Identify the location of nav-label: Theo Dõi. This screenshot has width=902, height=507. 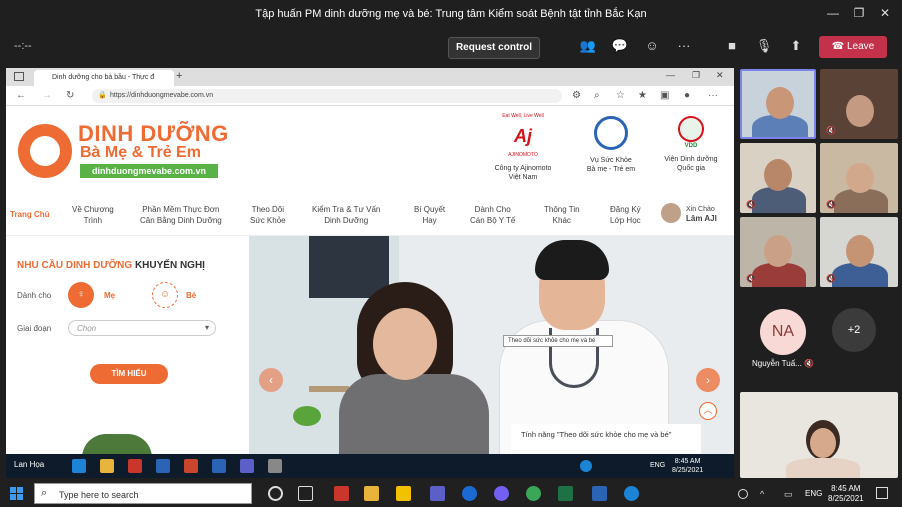
(268, 209).